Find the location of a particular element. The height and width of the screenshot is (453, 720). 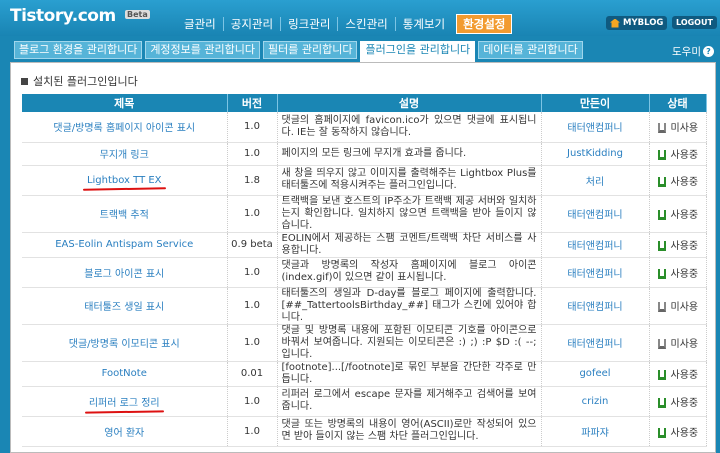

plugin-name: 블로그 아이콘 표시 is located at coordinates (125, 272).